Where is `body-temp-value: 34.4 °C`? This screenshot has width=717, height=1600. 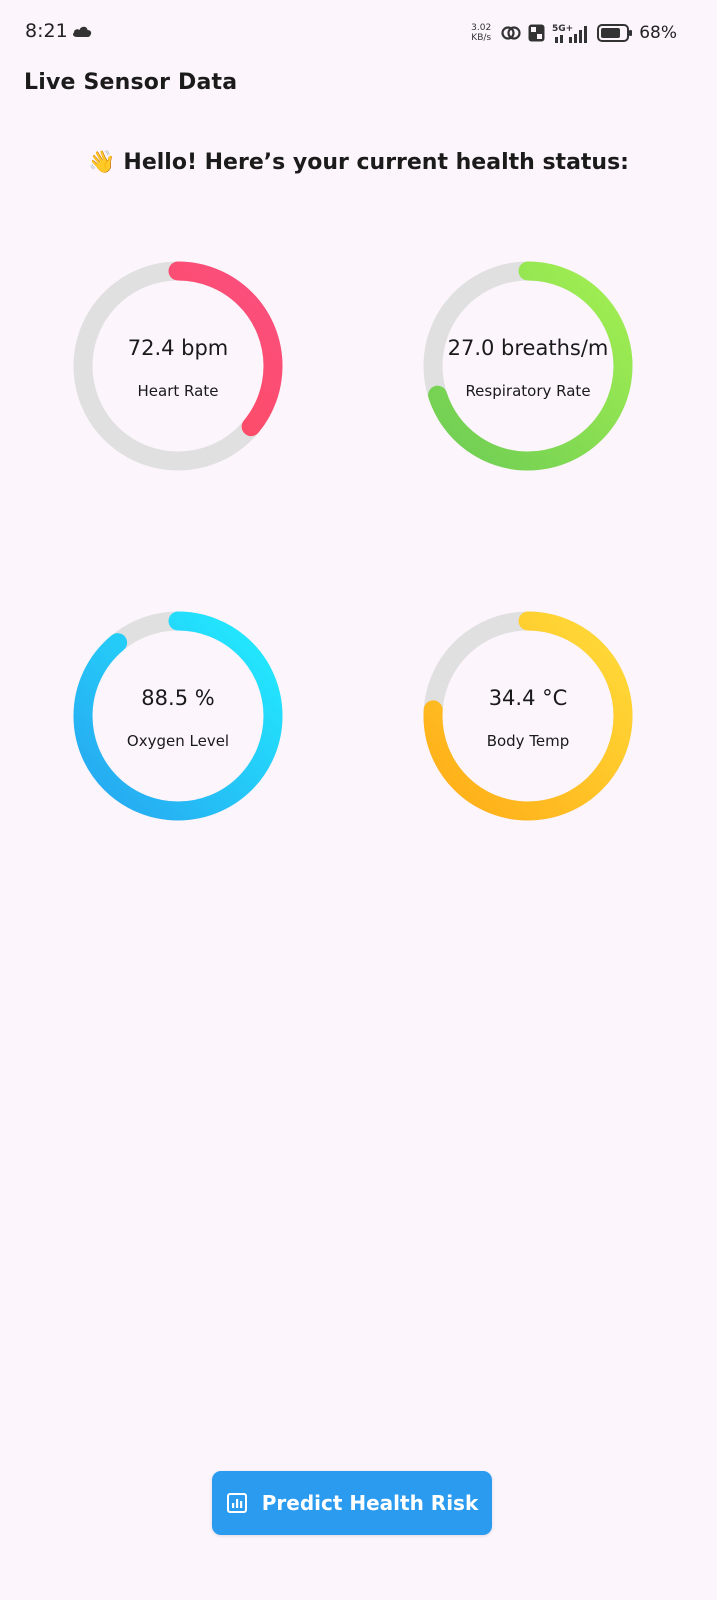
body-temp-value: 34.4 °C is located at coordinates (528, 698).